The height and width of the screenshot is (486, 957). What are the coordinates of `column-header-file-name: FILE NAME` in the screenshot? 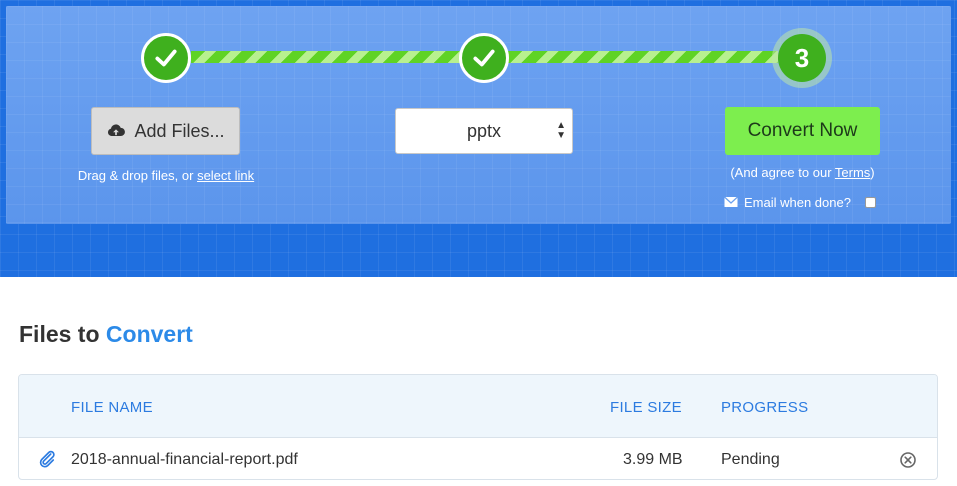 It's located at (112, 407).